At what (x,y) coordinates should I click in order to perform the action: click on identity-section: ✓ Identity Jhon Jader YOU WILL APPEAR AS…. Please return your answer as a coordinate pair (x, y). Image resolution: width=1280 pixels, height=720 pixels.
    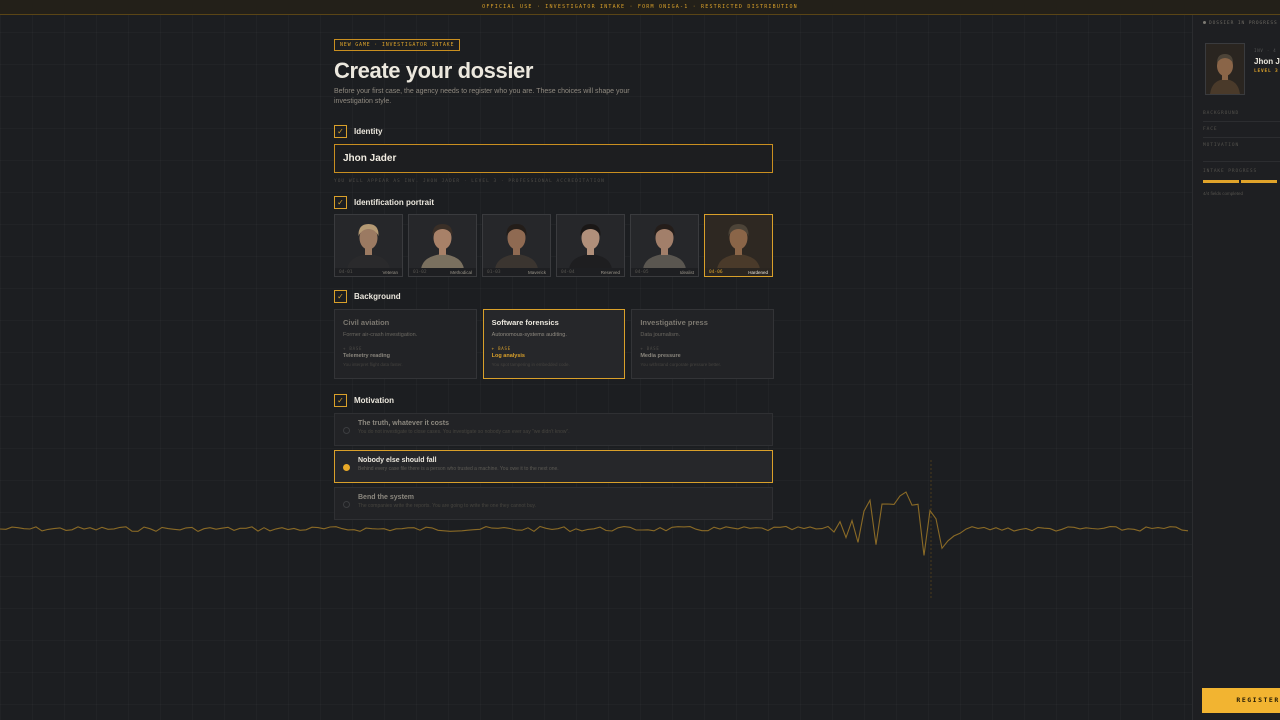
    Looking at the image, I should click on (554, 154).